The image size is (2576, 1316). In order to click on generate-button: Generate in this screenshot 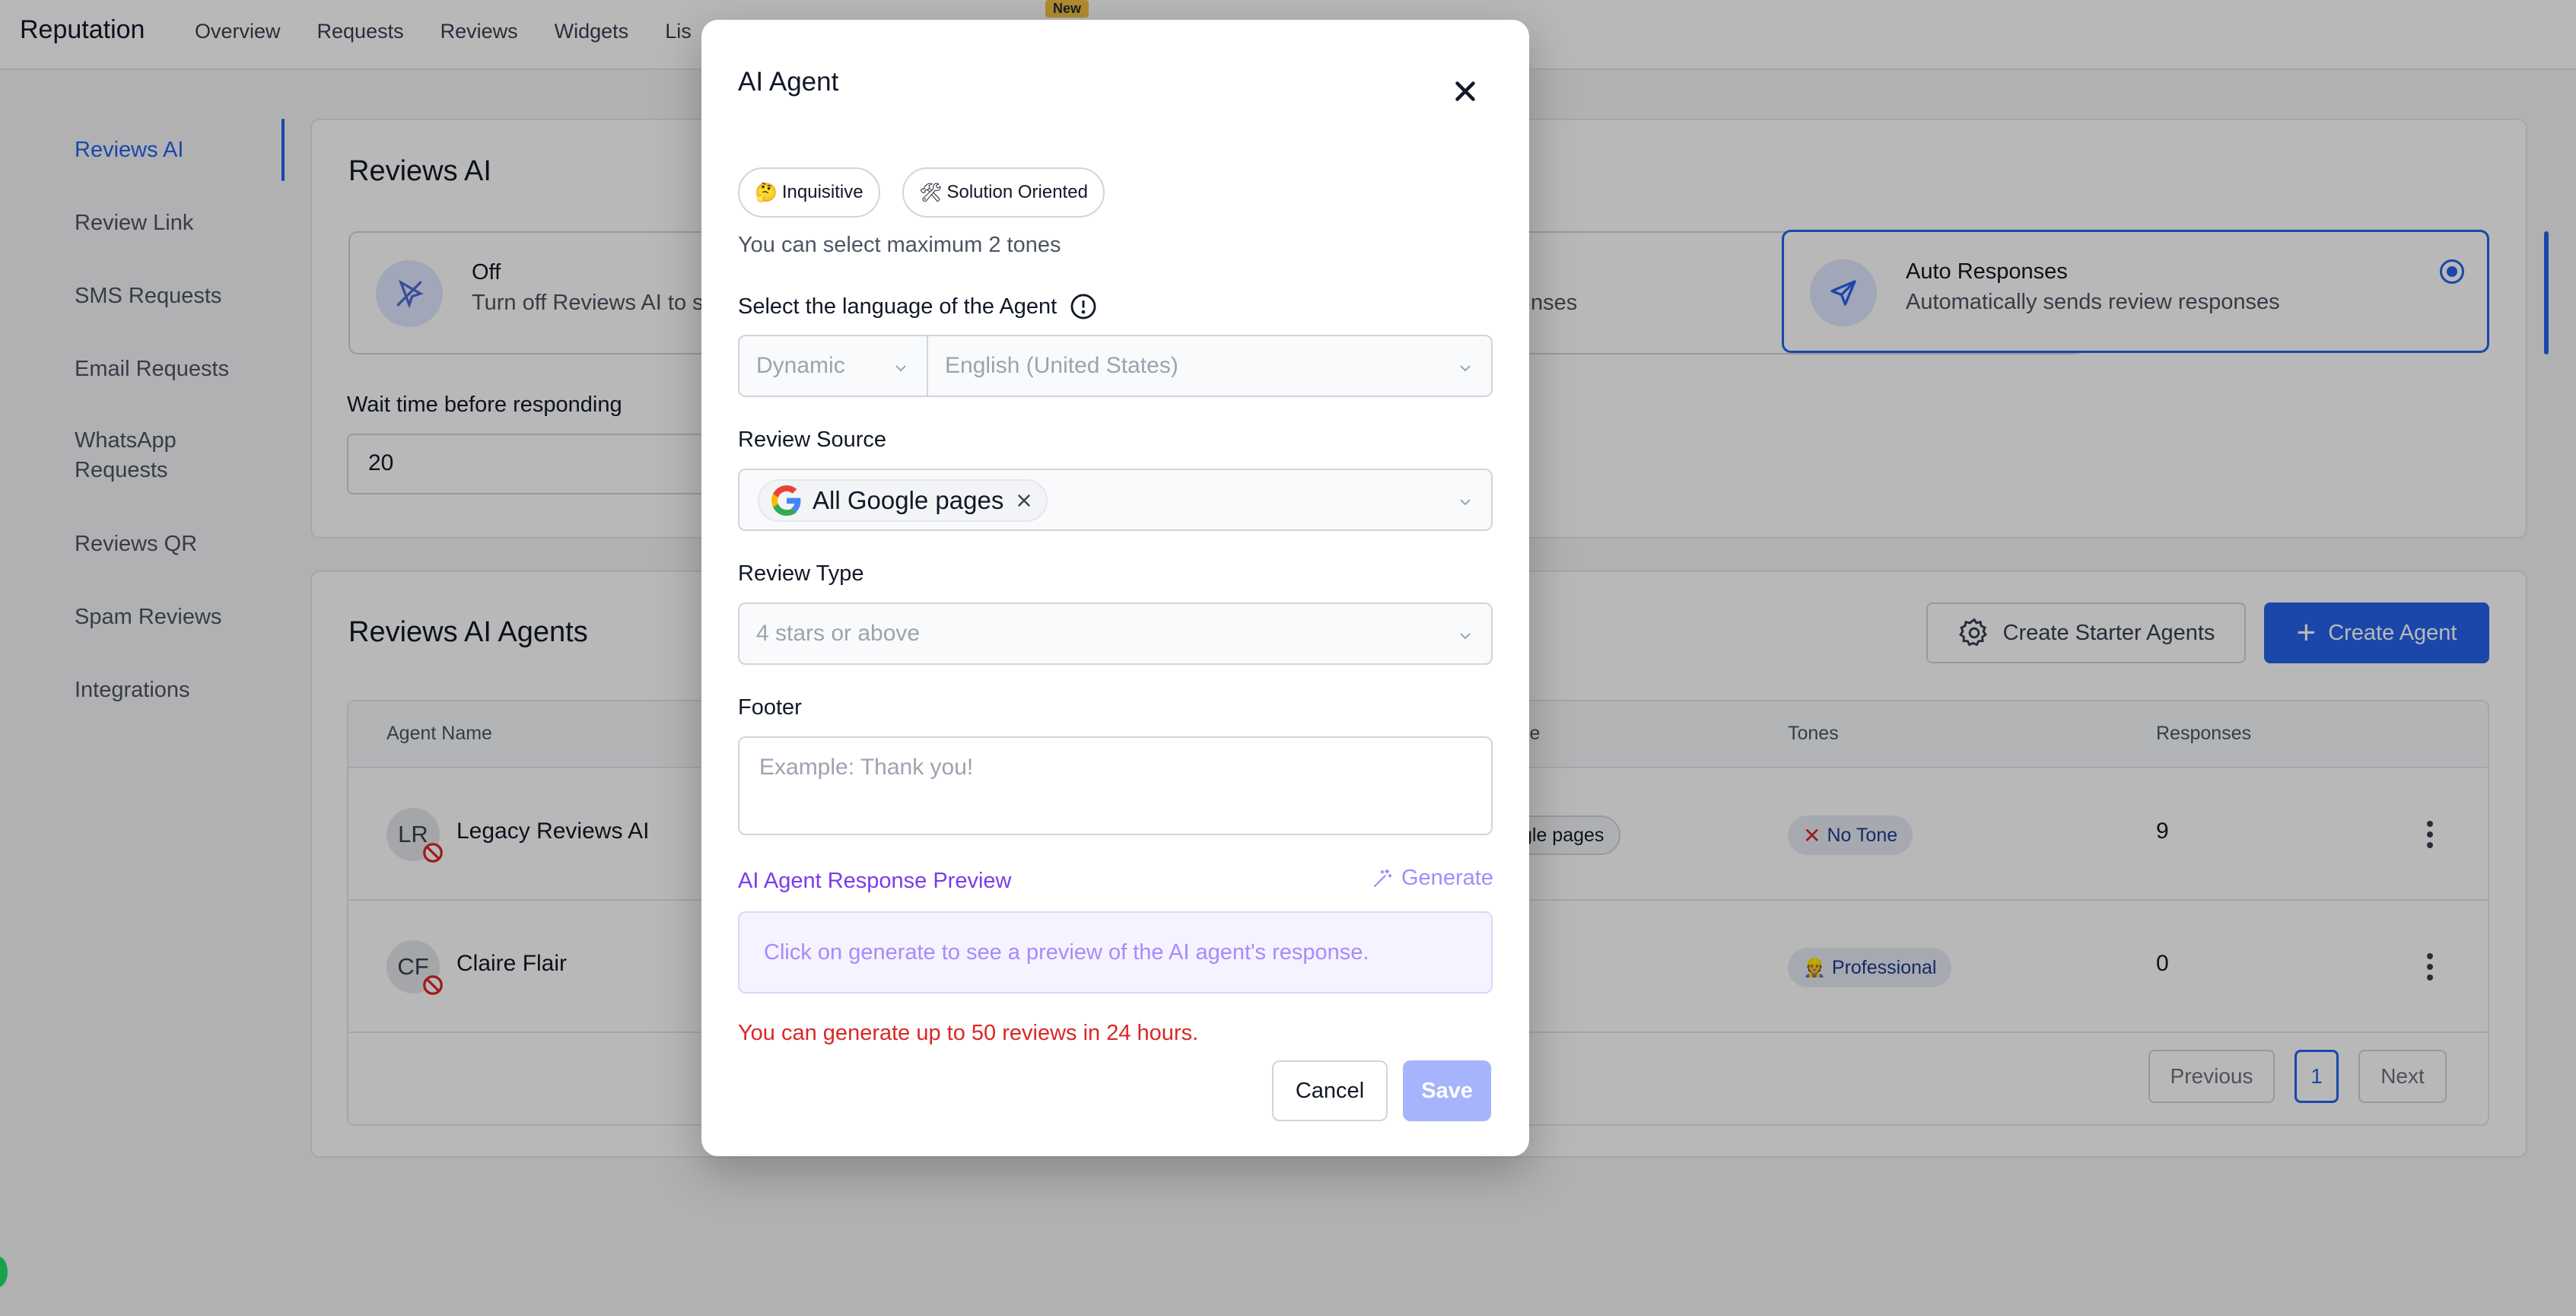, I will do `click(1432, 878)`.